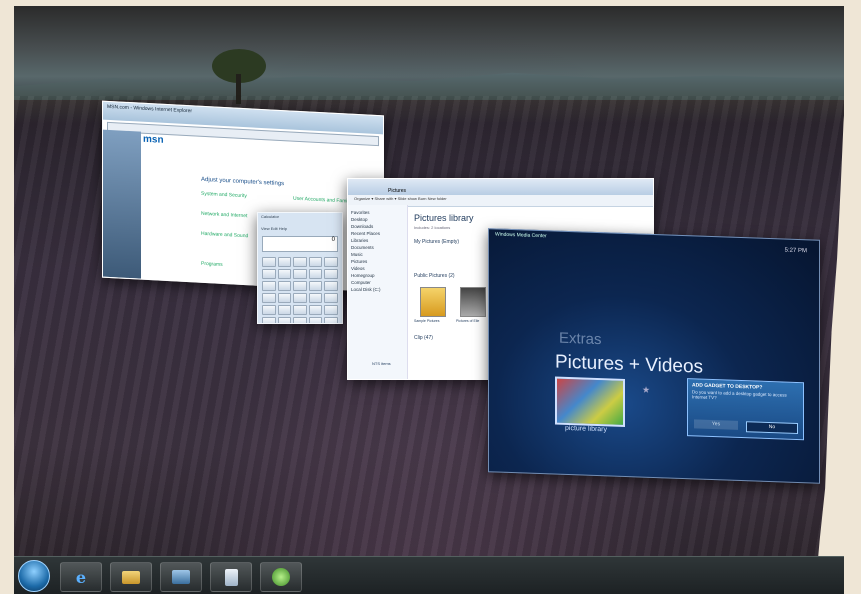 This screenshot has width=861, height=594. Describe the element at coordinates (300, 244) in the screenshot. I see `calculator-display: 0` at that location.